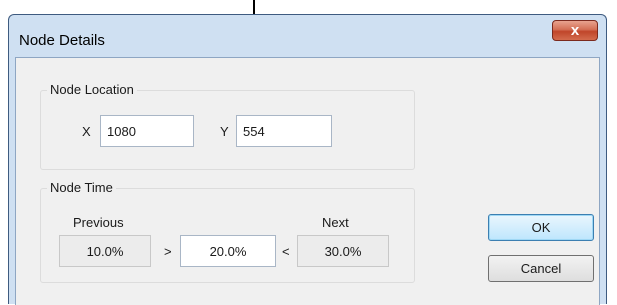 Image resolution: width=617 pixels, height=305 pixels. I want to click on greater-than-symbol: >, so click(168, 251).